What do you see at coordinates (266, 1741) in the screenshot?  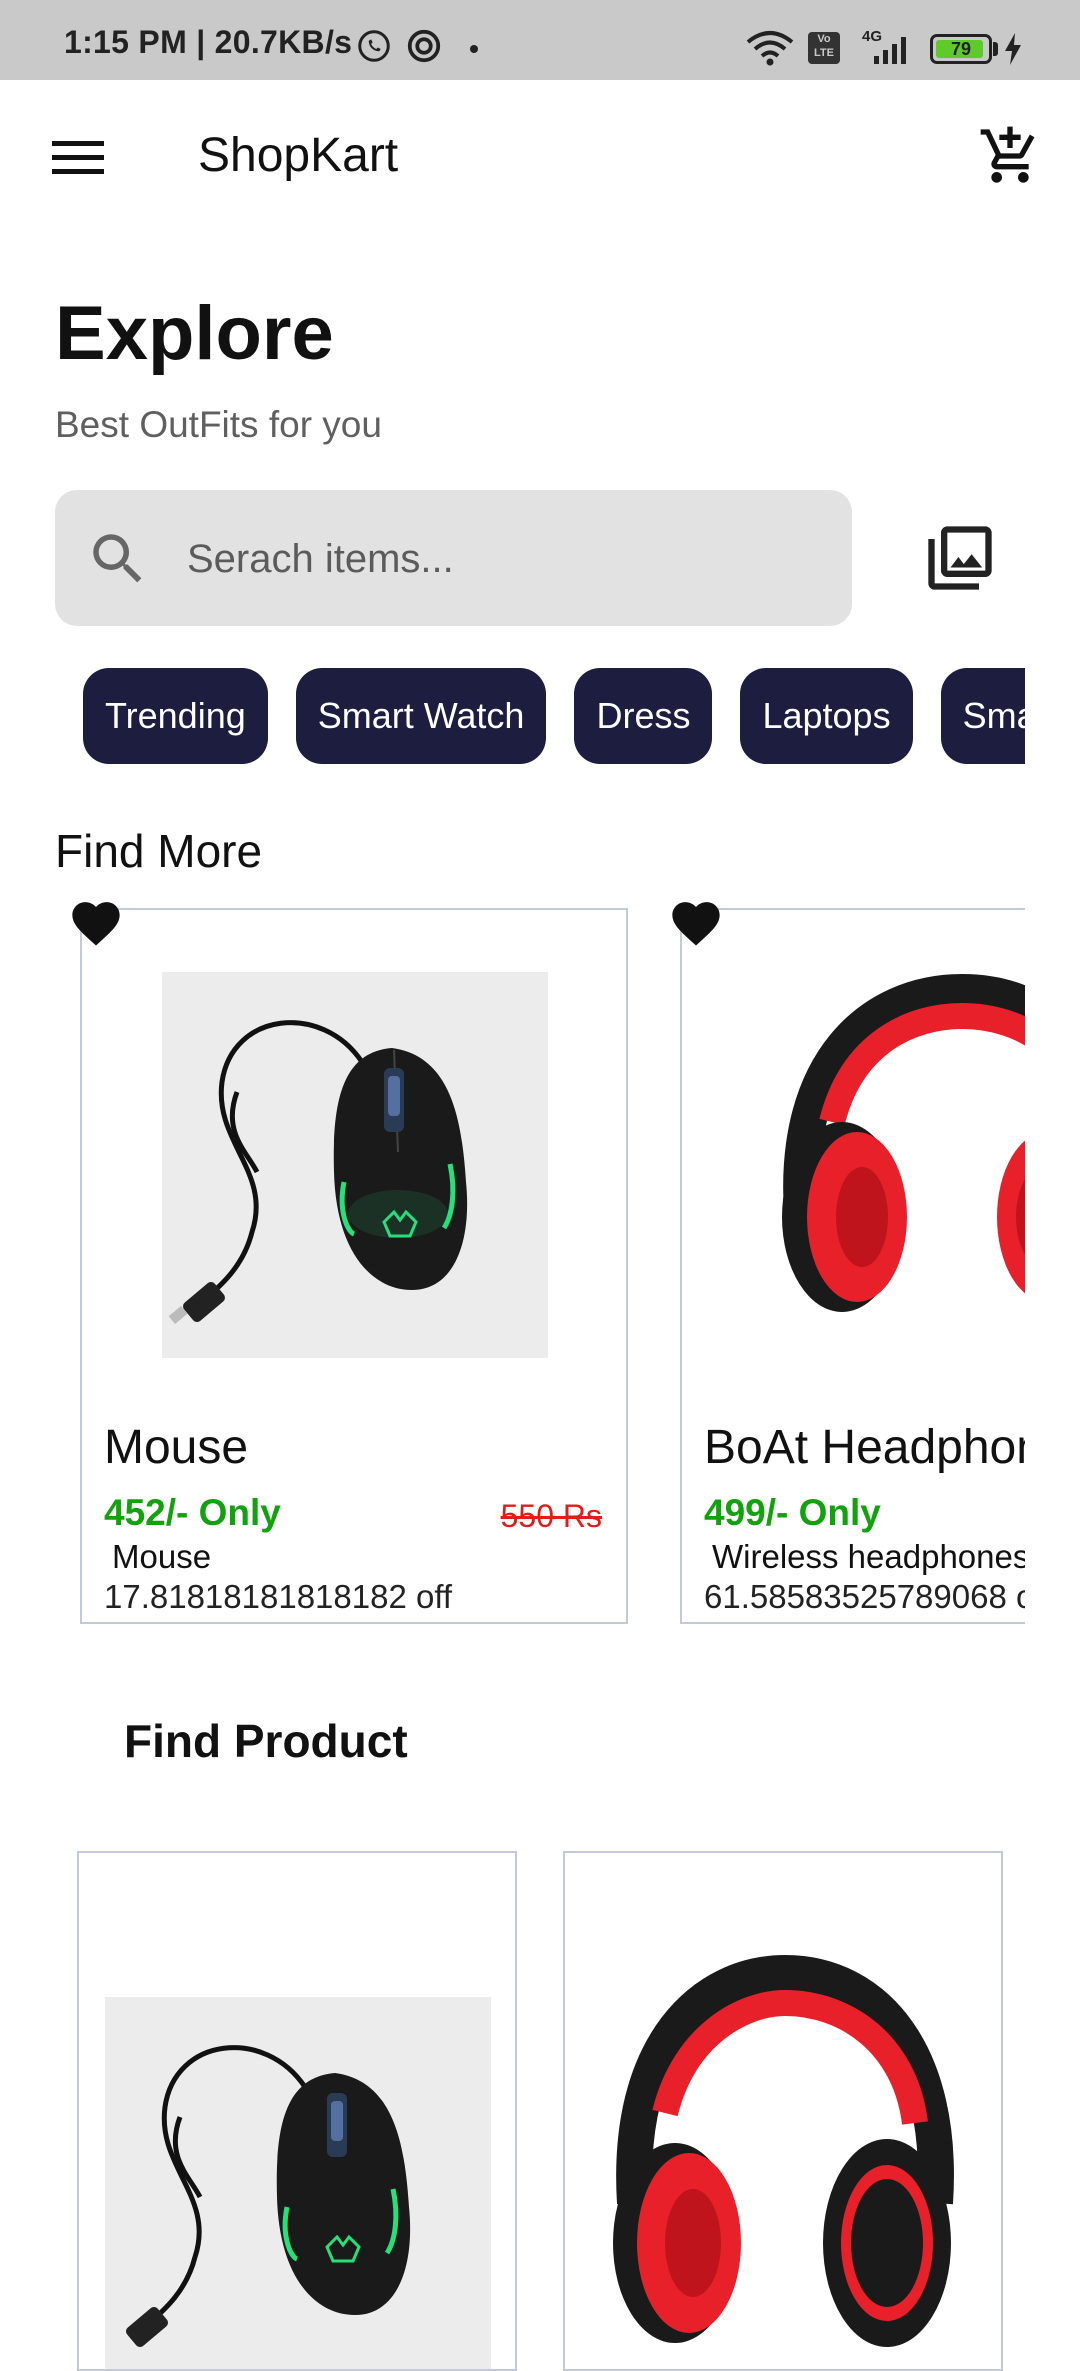 I see `find-product-title: Find Product` at bounding box center [266, 1741].